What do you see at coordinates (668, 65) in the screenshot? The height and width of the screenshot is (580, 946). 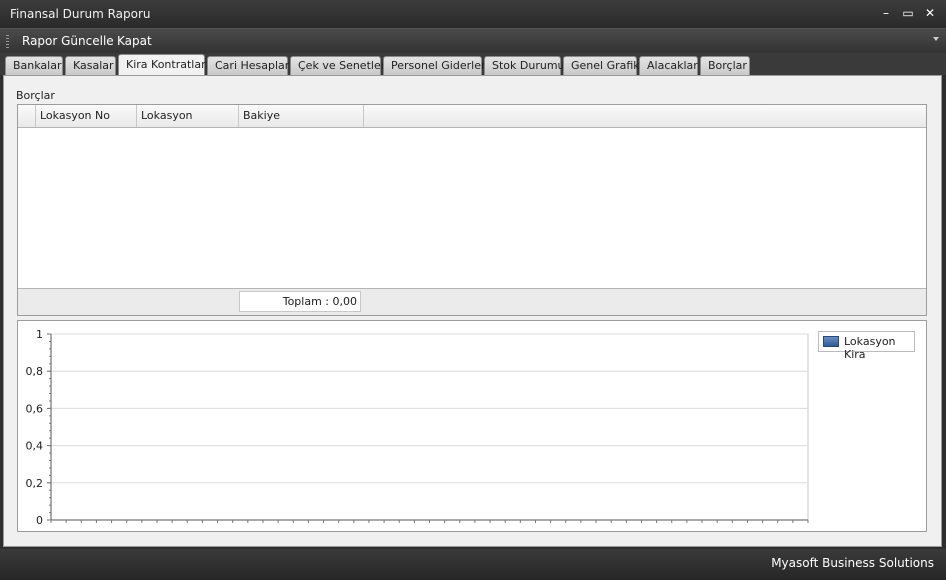 I see `tab-alacaklar: Alacaklar` at bounding box center [668, 65].